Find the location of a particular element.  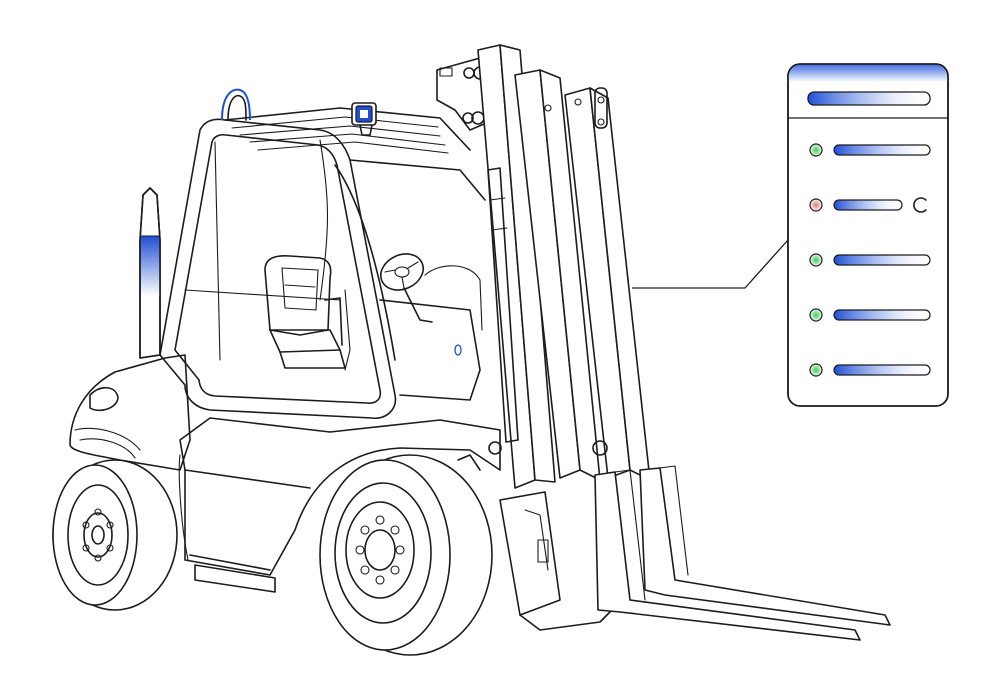

beacon-light-icon is located at coordinates (236, 104).